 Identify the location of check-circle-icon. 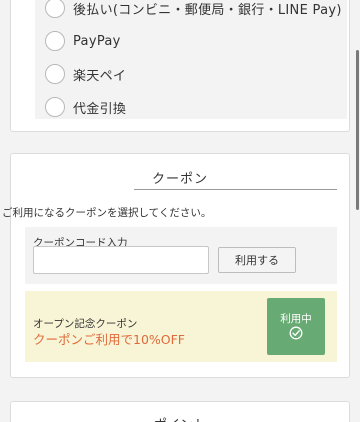
(296, 333).